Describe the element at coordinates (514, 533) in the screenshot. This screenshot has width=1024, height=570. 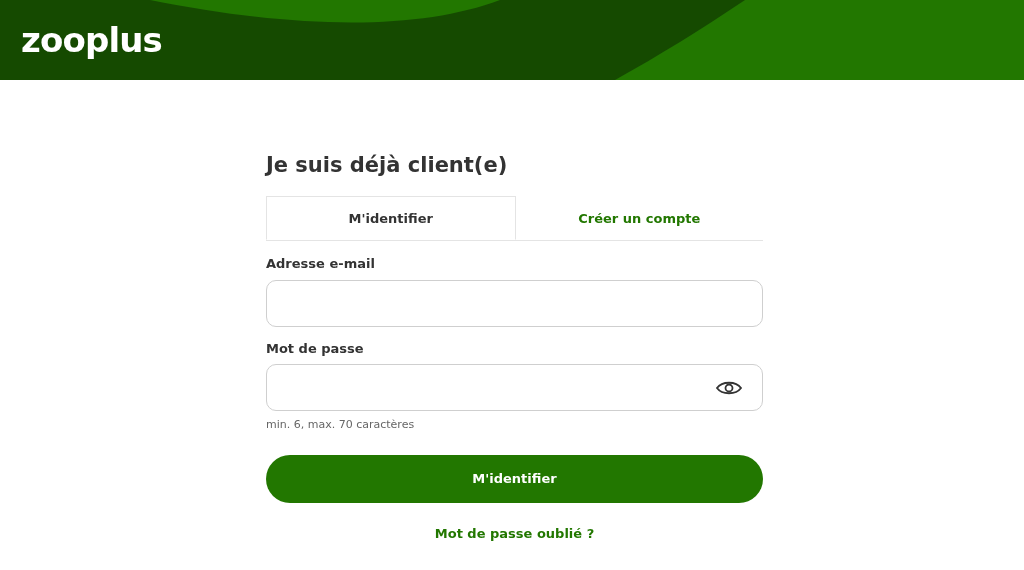
I see `forgot-password-link: Mot de passe oublié ?` at that location.